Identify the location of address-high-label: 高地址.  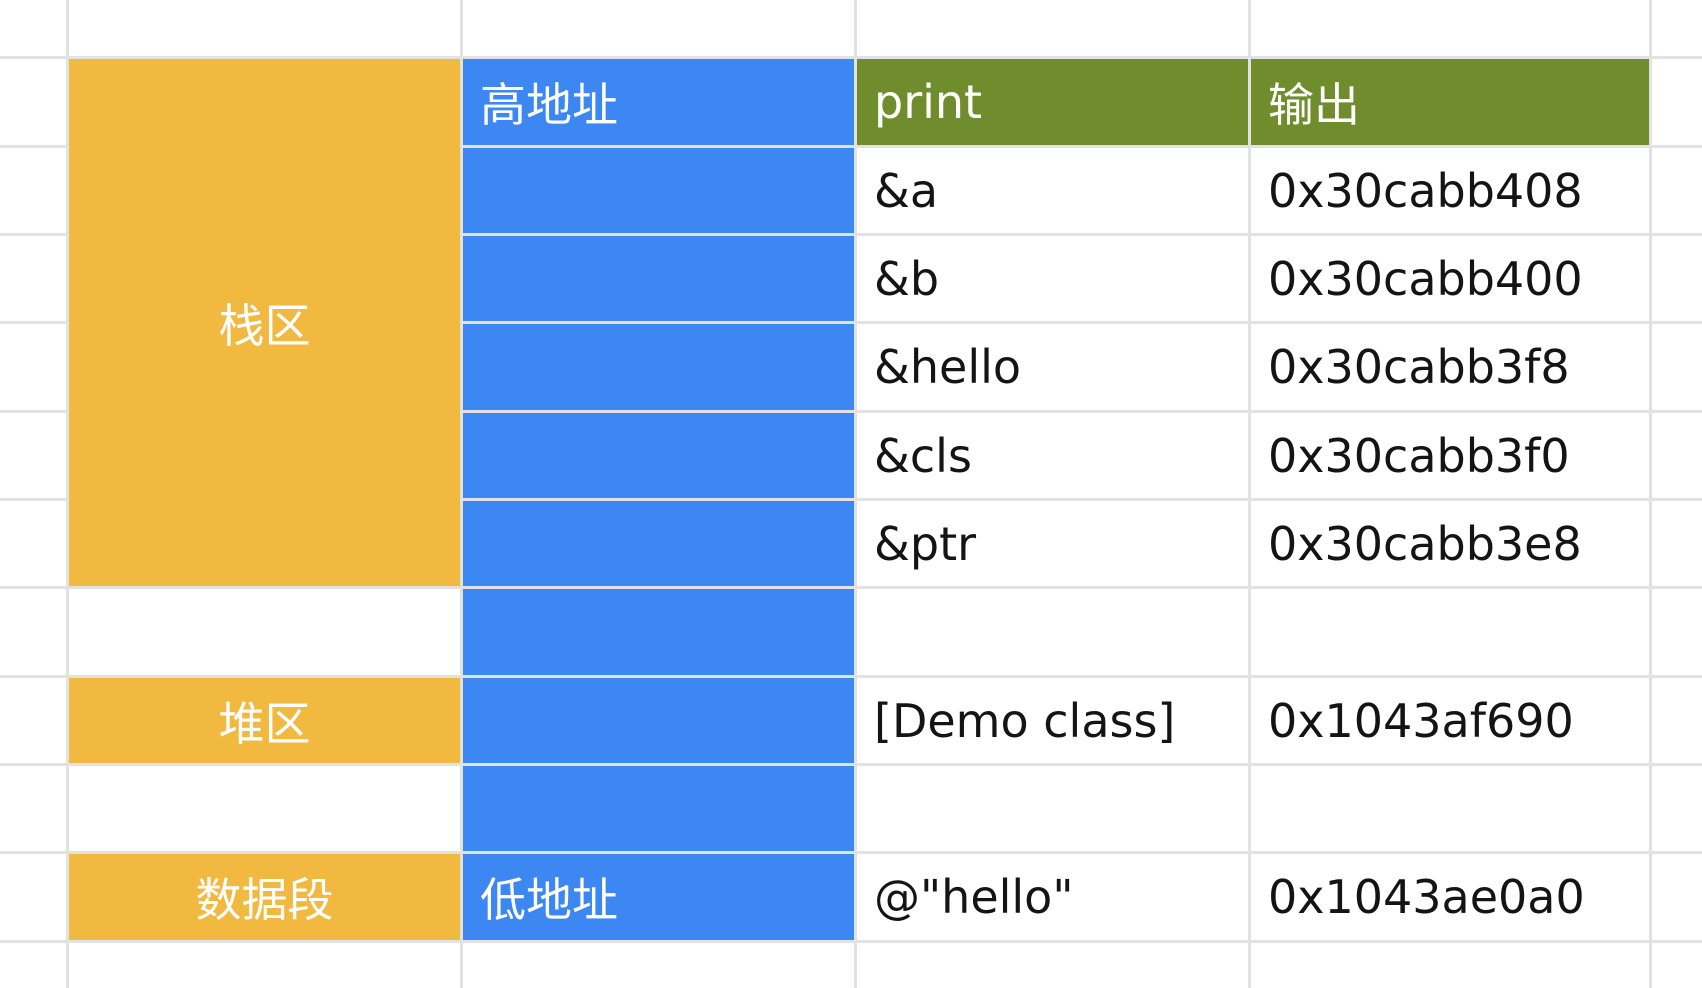
(658, 102).